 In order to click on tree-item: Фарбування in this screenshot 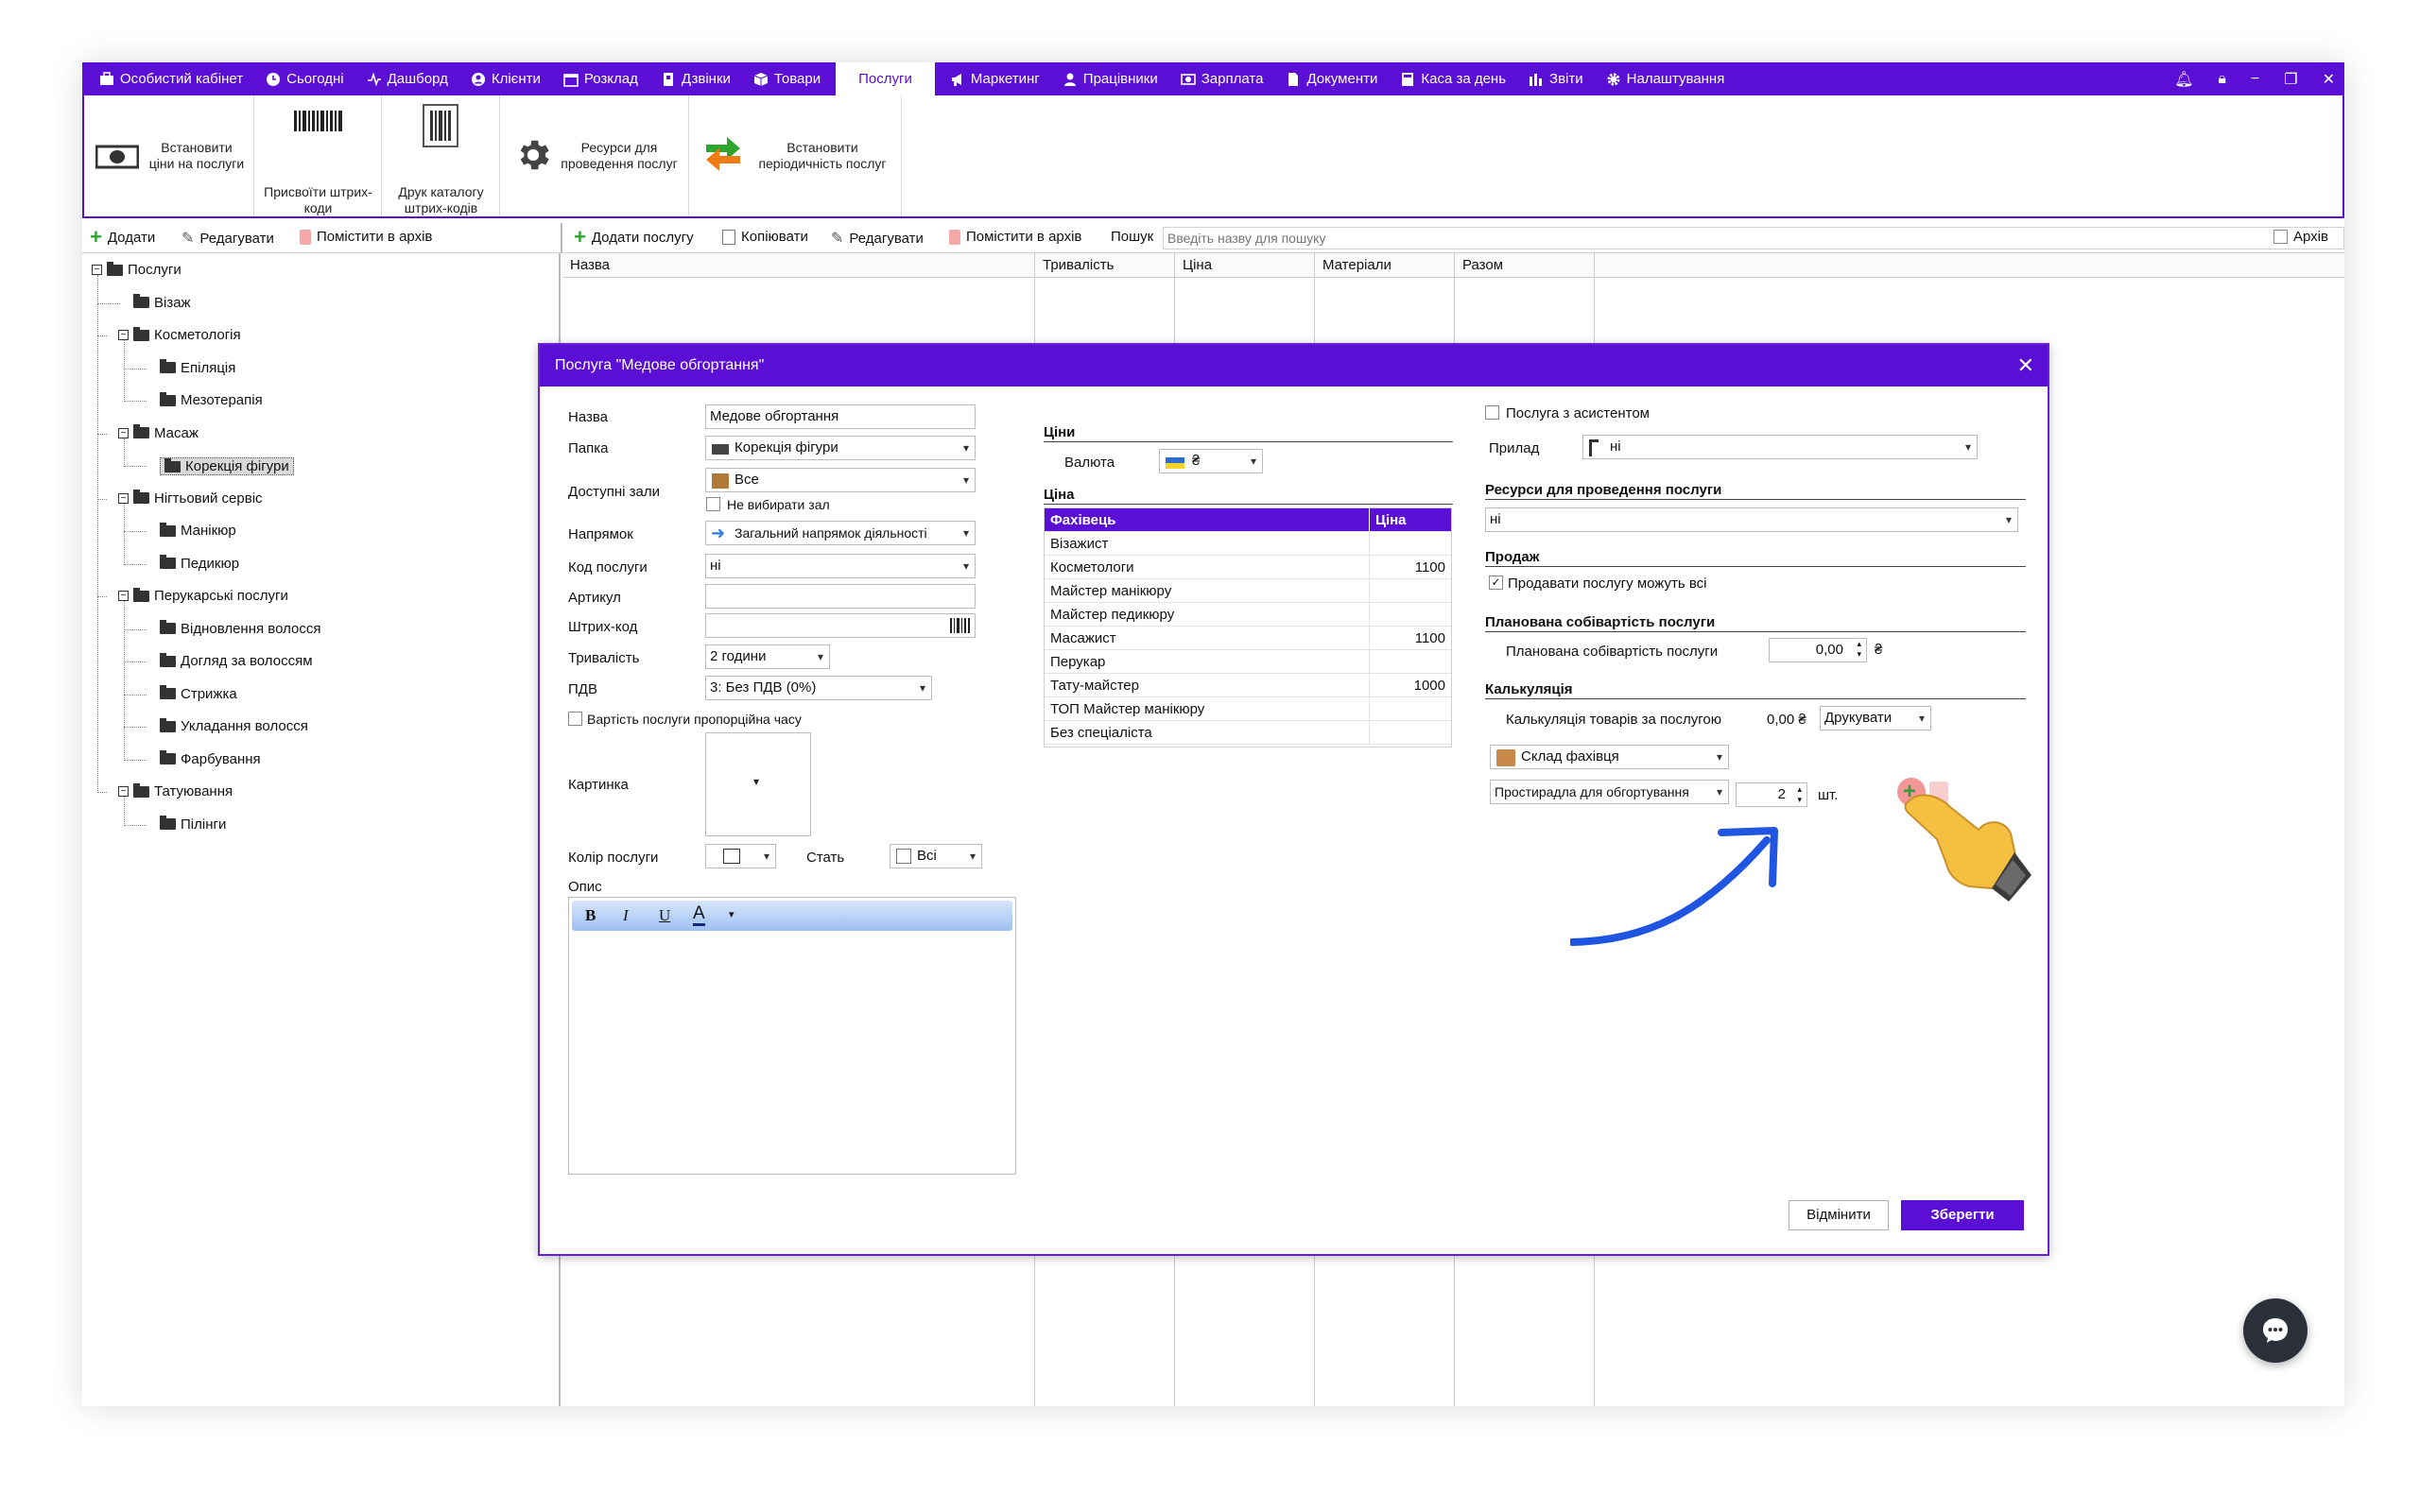, I will do `click(210, 758)`.